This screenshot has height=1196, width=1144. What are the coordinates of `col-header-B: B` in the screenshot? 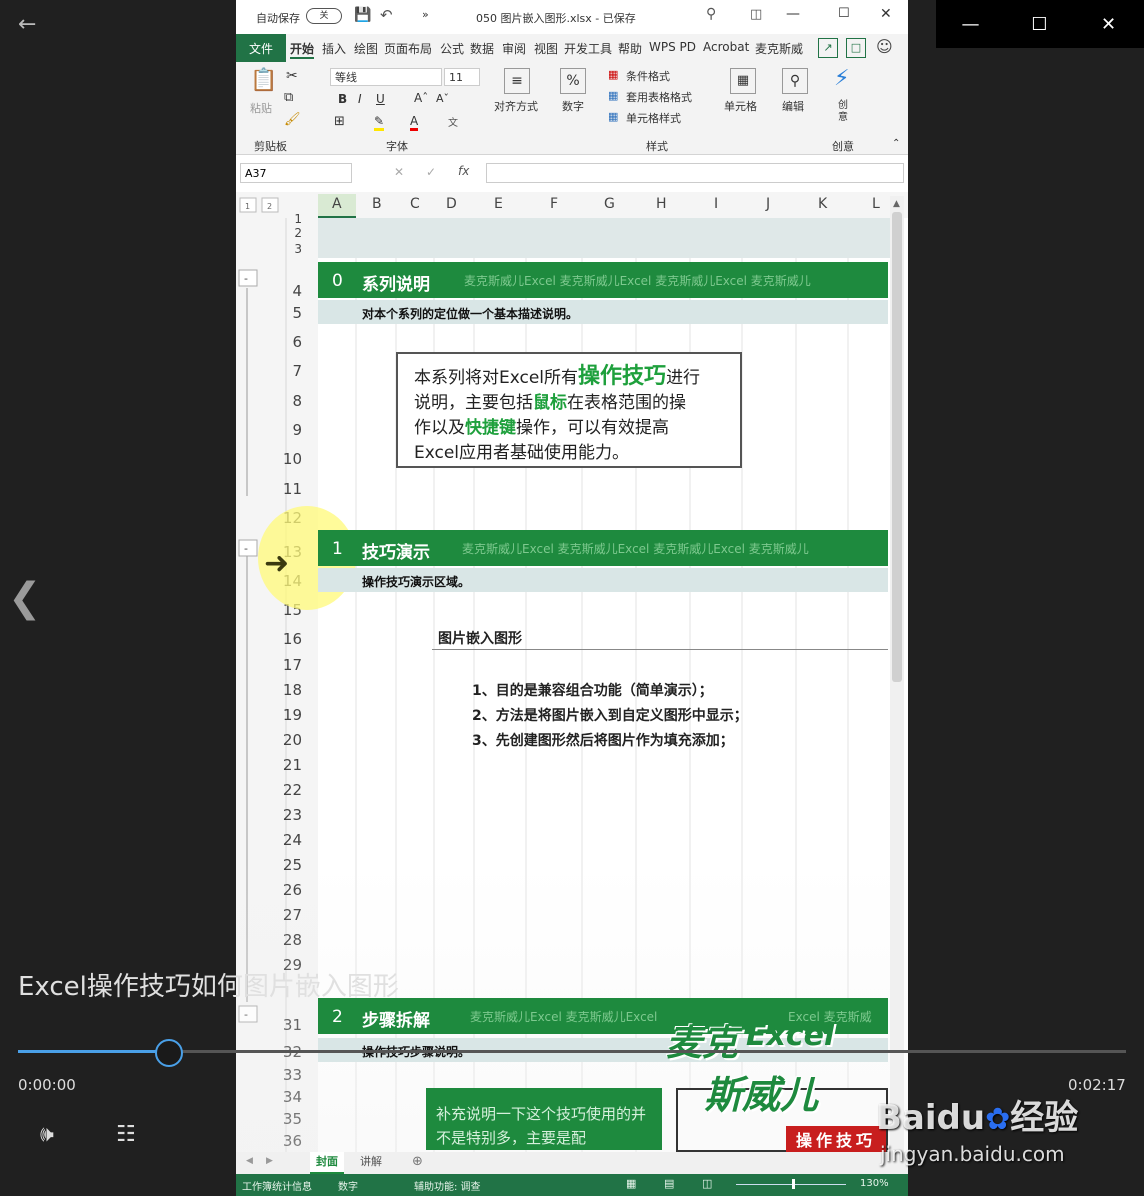 It's located at (377, 204).